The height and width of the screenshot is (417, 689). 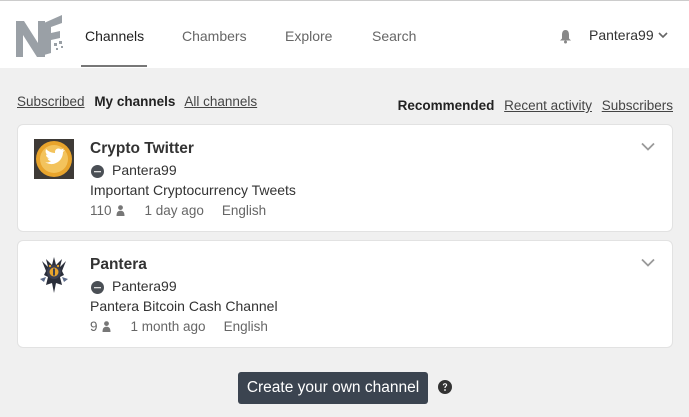 I want to click on nav-tab-explore: Explore, so click(x=308, y=36).